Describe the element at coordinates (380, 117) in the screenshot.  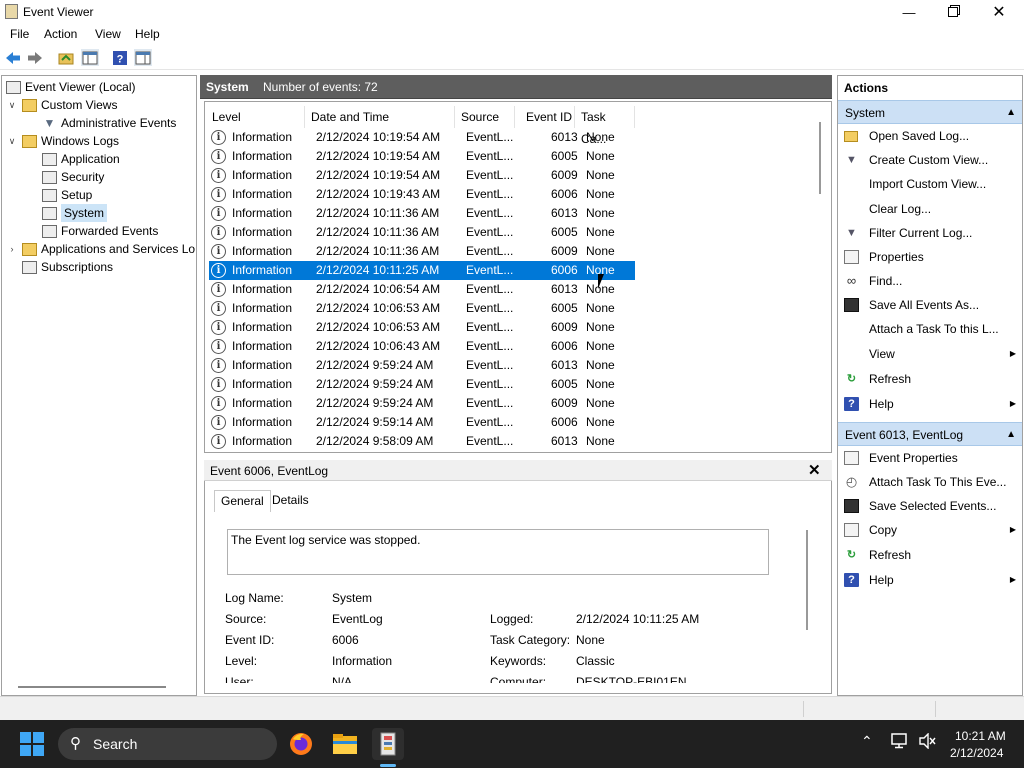
I see `column-date-time: Date and Time` at that location.